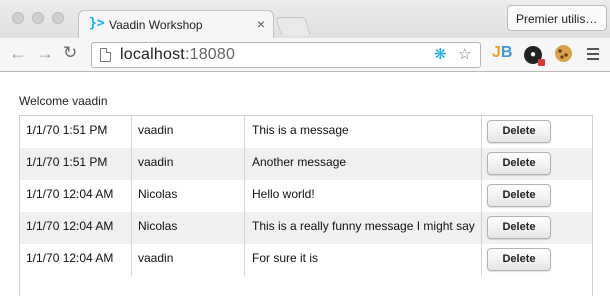 This screenshot has height=296, width=610. I want to click on page-icon, so click(105, 55).